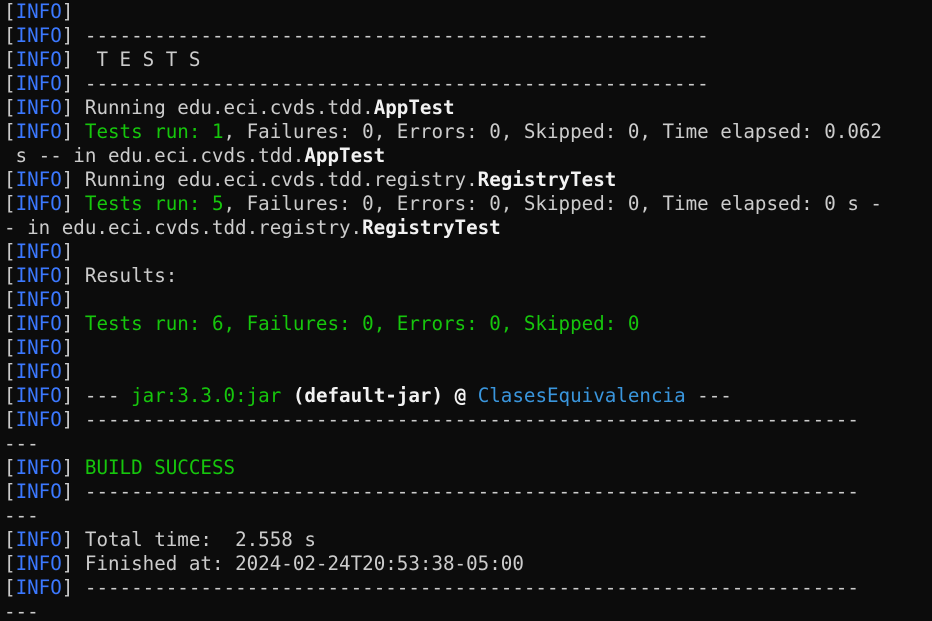  What do you see at coordinates (468, 540) in the screenshot?
I see `log-line: [INFO] Total time: 2.558 s` at bounding box center [468, 540].